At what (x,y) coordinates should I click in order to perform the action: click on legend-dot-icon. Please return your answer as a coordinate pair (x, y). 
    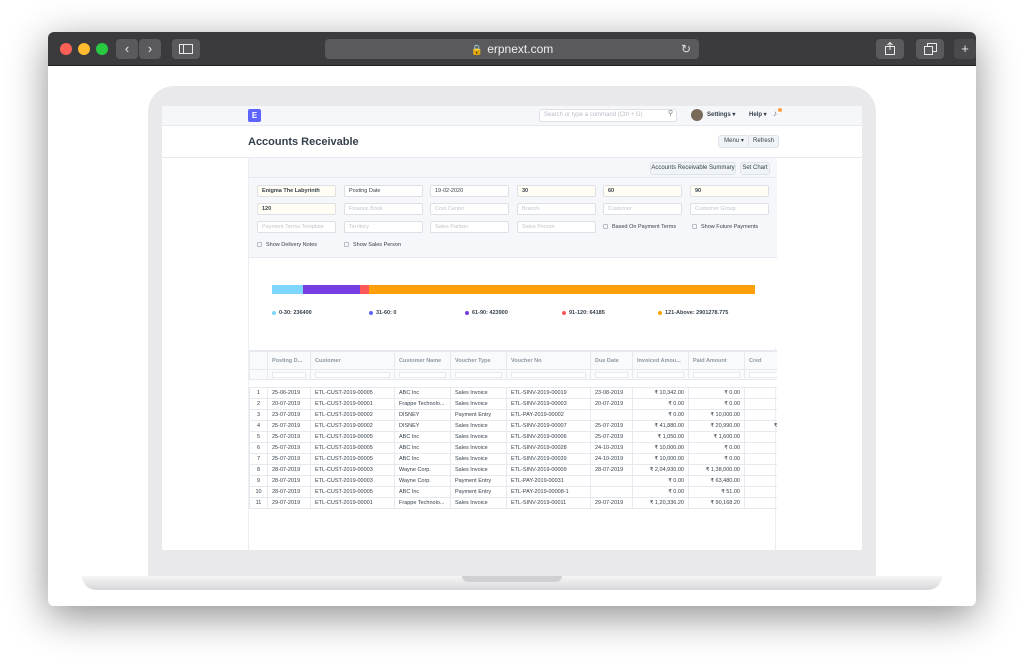
    Looking at the image, I should click on (274, 312).